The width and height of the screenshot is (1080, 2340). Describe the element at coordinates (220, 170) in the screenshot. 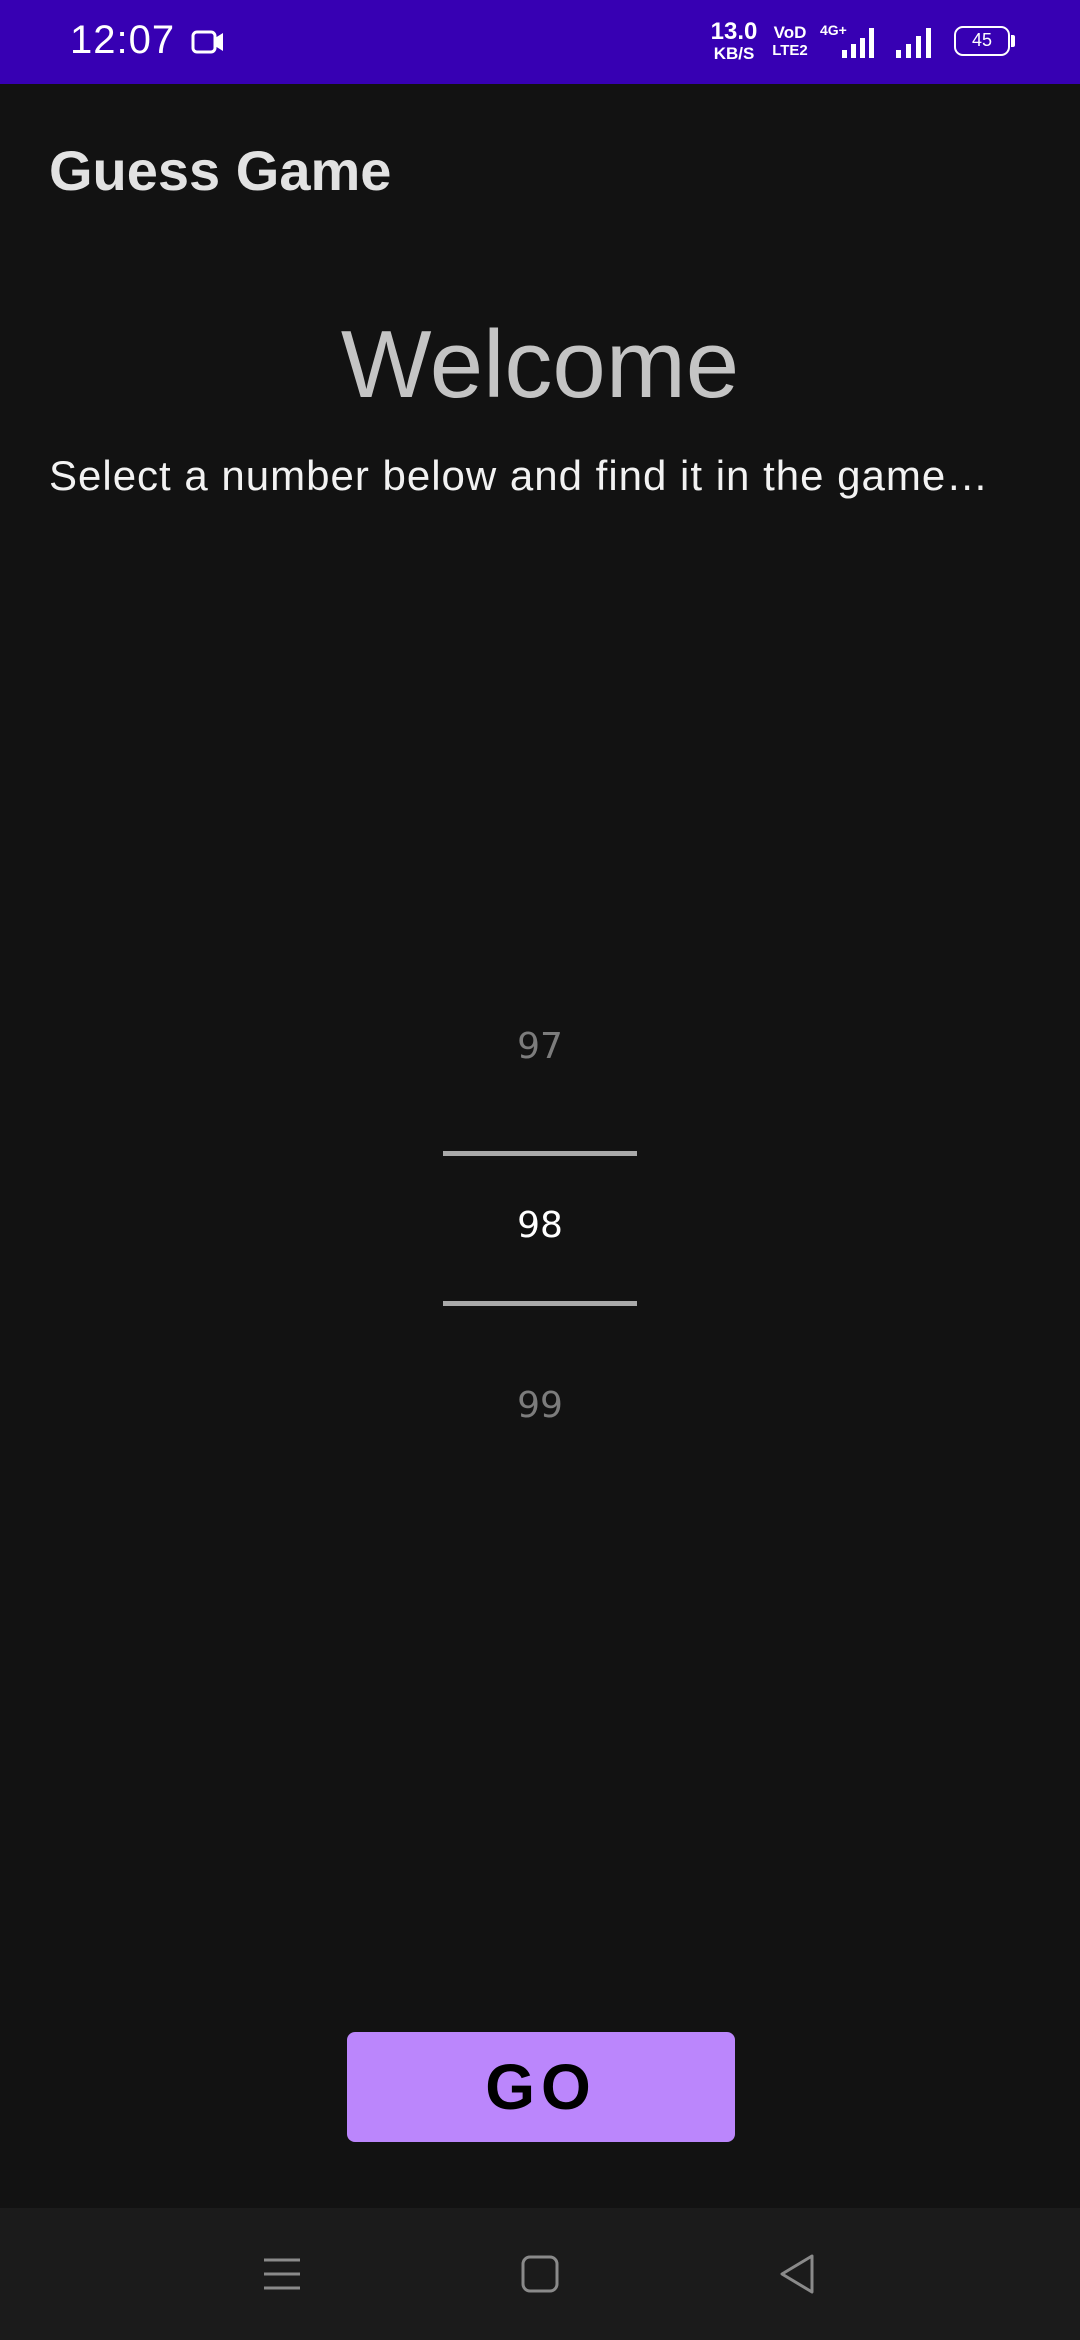

I see `app-title: Guess Game` at that location.